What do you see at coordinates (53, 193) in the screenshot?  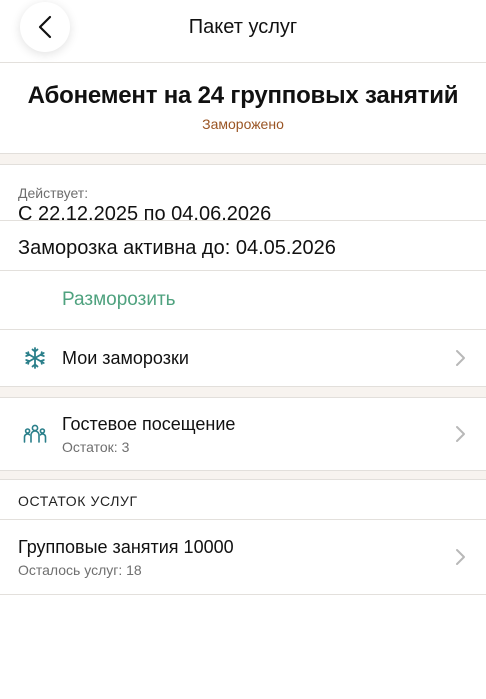 I see `validity-label: Действует:` at bounding box center [53, 193].